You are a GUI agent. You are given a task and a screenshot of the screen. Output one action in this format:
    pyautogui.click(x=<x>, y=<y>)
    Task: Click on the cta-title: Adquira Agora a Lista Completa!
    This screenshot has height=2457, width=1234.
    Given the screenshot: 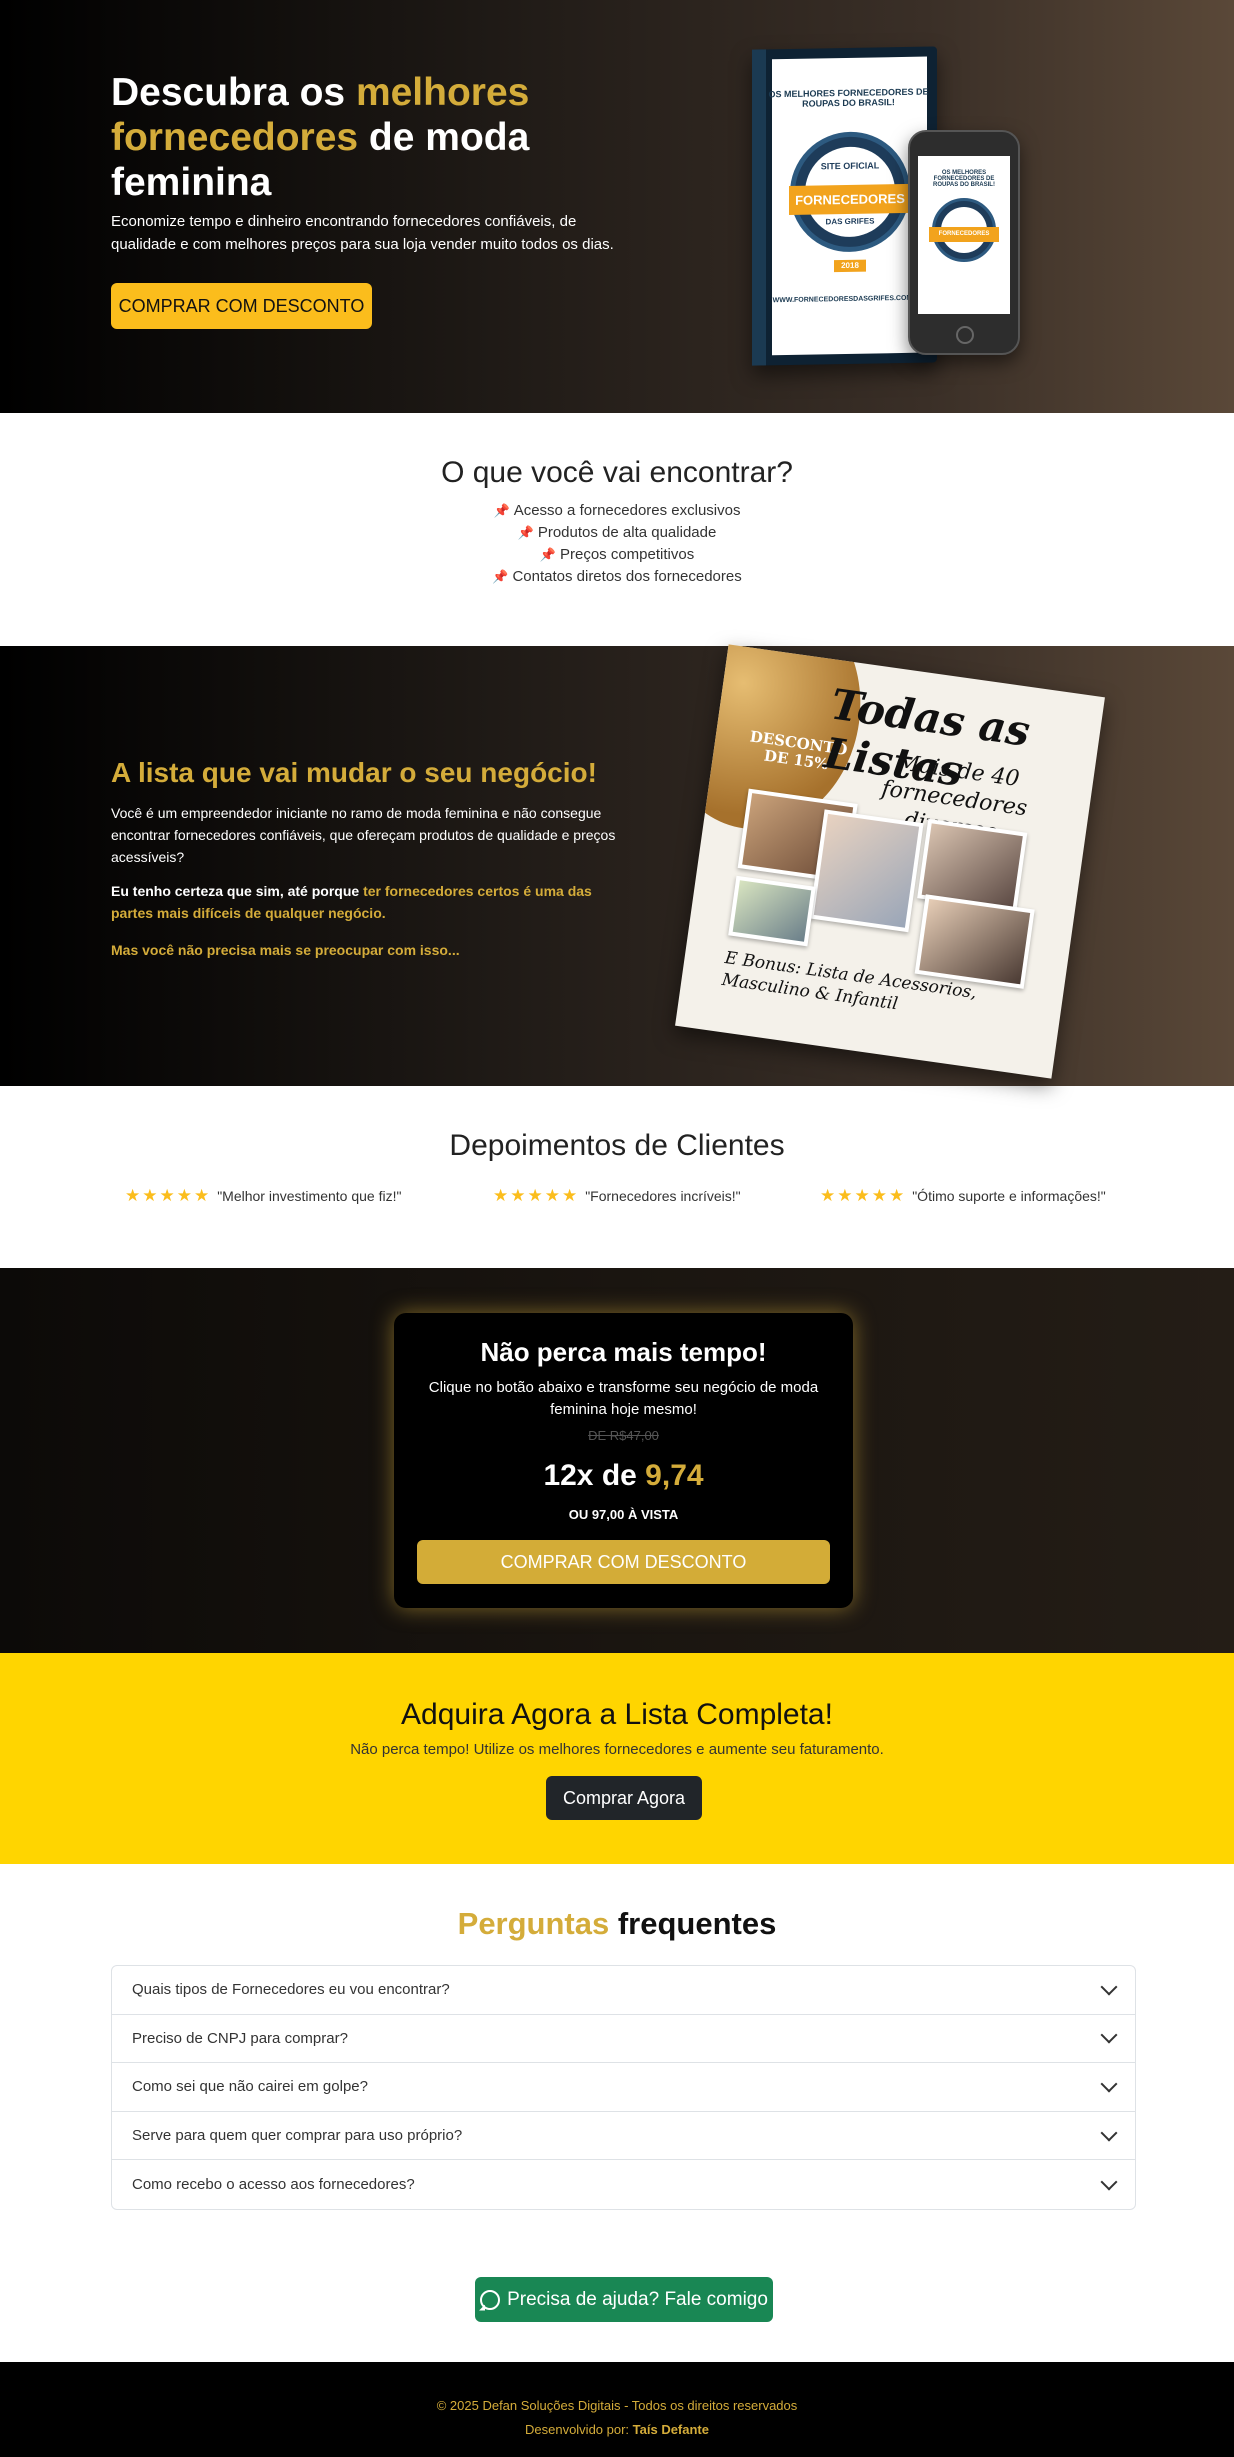 What is the action you would take?
    pyautogui.click(x=617, y=1714)
    